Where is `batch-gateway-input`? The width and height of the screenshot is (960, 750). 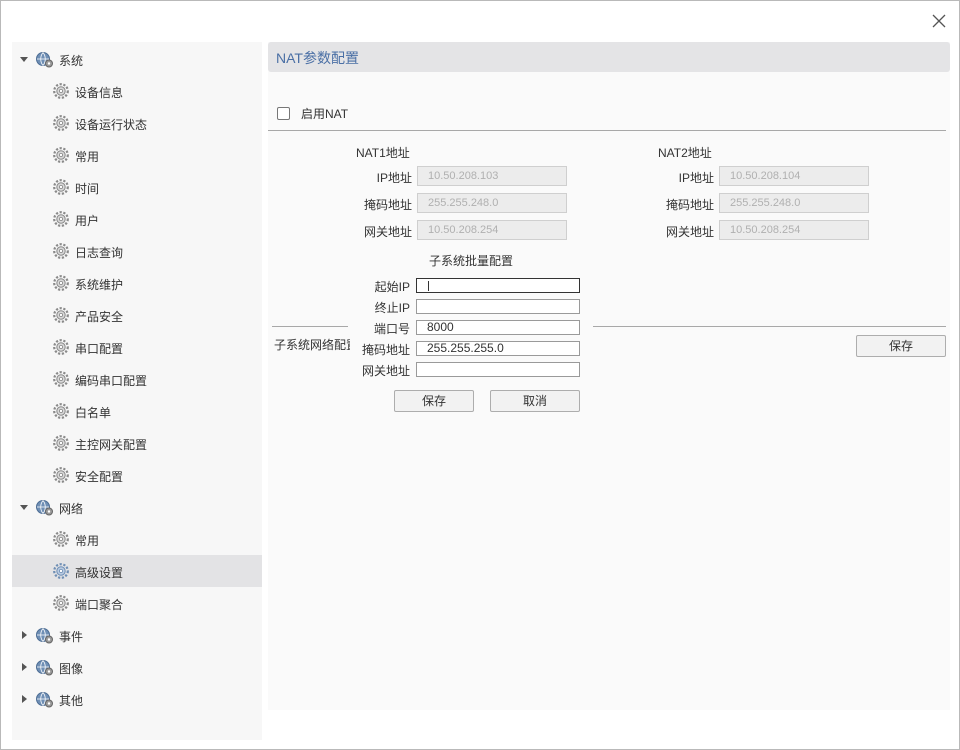 batch-gateway-input is located at coordinates (498, 369).